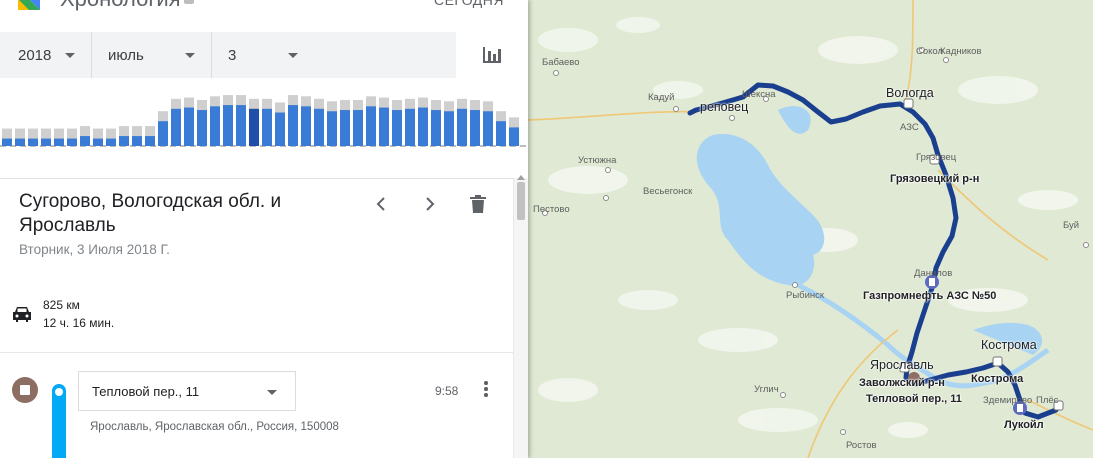 The height and width of the screenshot is (458, 1093). I want to click on map-label-gryazovets: Грязовец, so click(936, 157).